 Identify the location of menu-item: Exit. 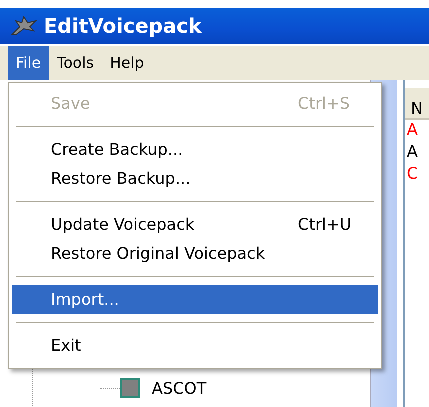
(195, 345).